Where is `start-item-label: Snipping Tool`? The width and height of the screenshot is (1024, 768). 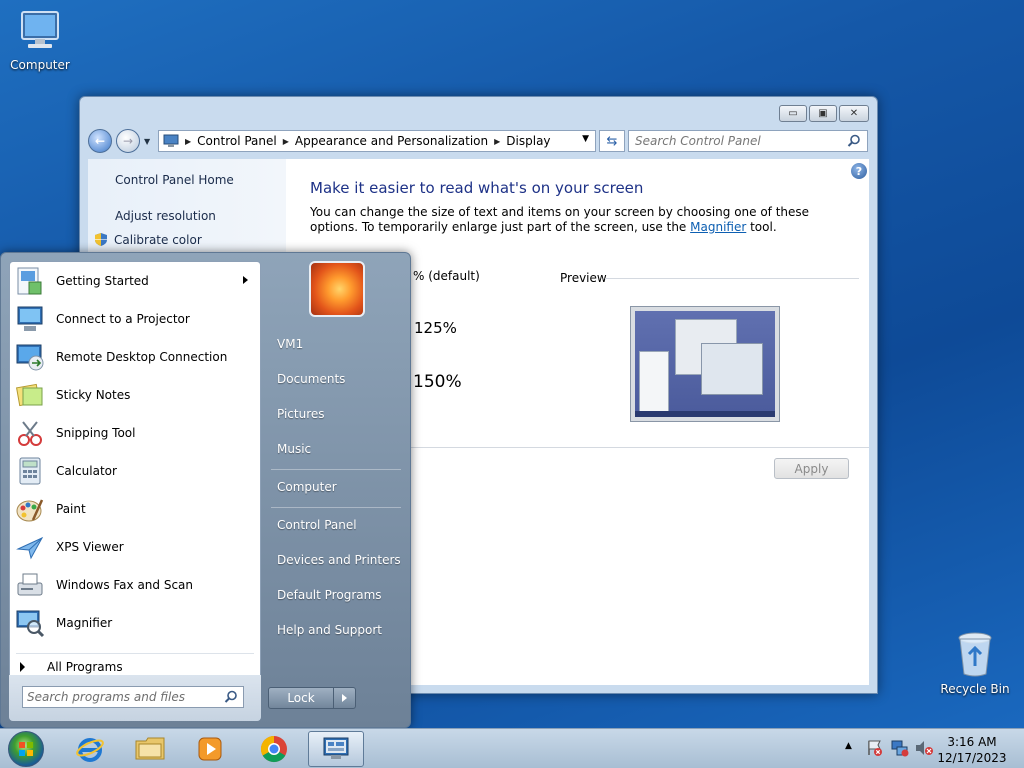
start-item-label: Snipping Tool is located at coordinates (96, 433).